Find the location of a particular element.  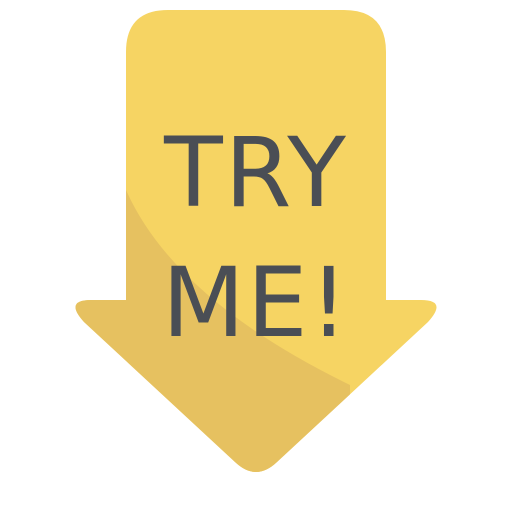

sign-text-line1: TRY is located at coordinates (255, 173).